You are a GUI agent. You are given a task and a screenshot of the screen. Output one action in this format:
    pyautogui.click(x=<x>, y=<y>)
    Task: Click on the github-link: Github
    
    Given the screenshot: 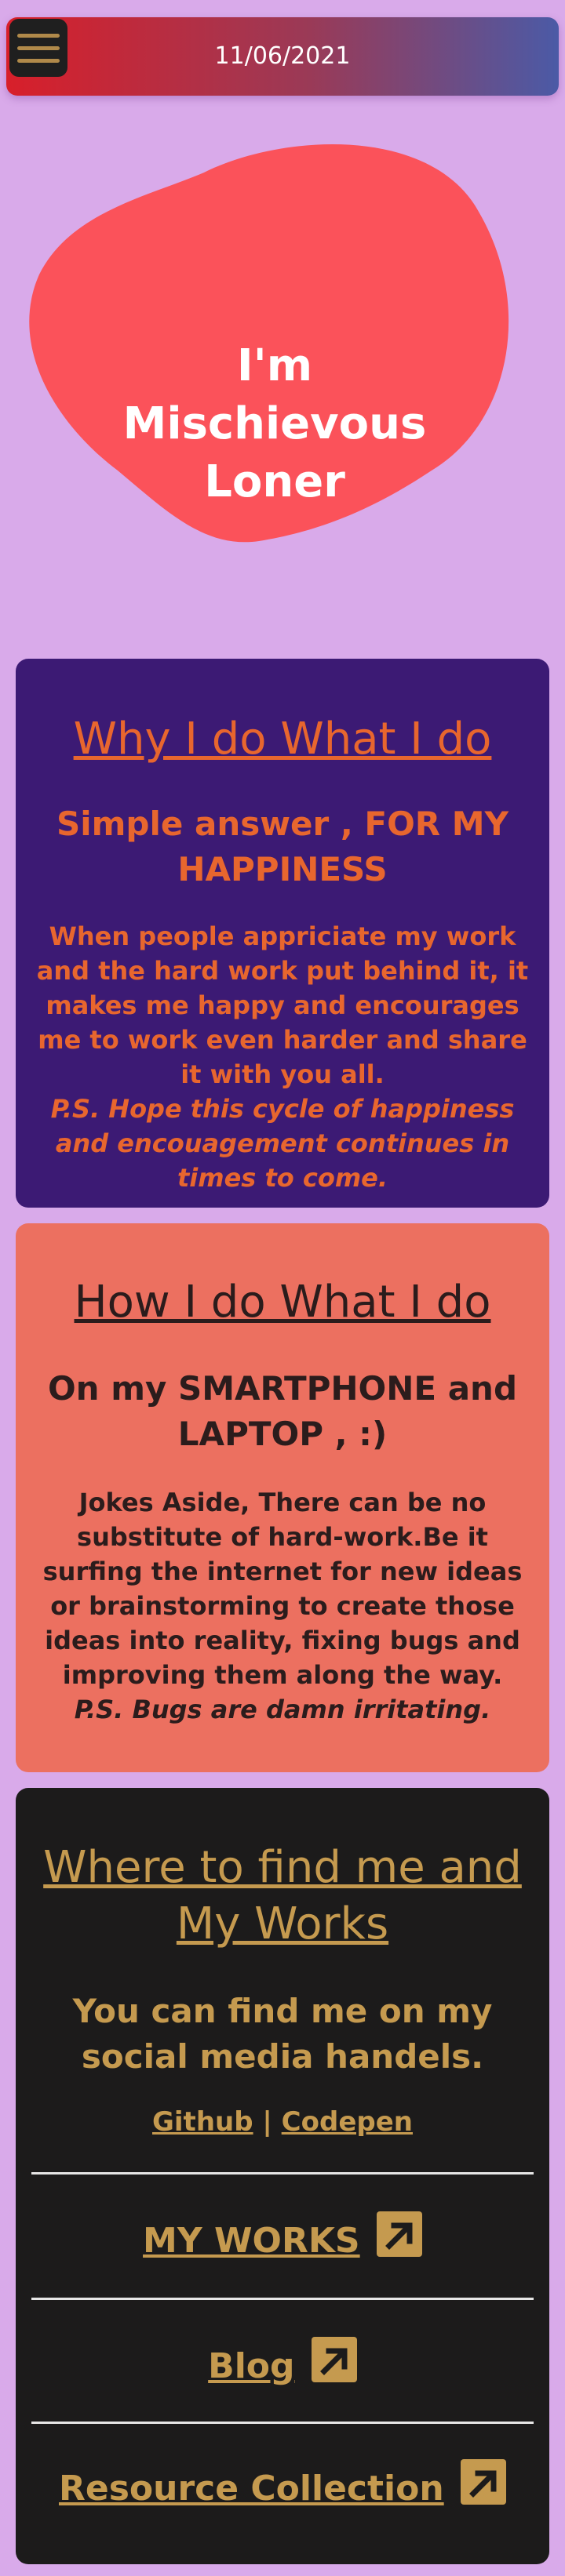 What is the action you would take?
    pyautogui.click(x=202, y=2122)
    